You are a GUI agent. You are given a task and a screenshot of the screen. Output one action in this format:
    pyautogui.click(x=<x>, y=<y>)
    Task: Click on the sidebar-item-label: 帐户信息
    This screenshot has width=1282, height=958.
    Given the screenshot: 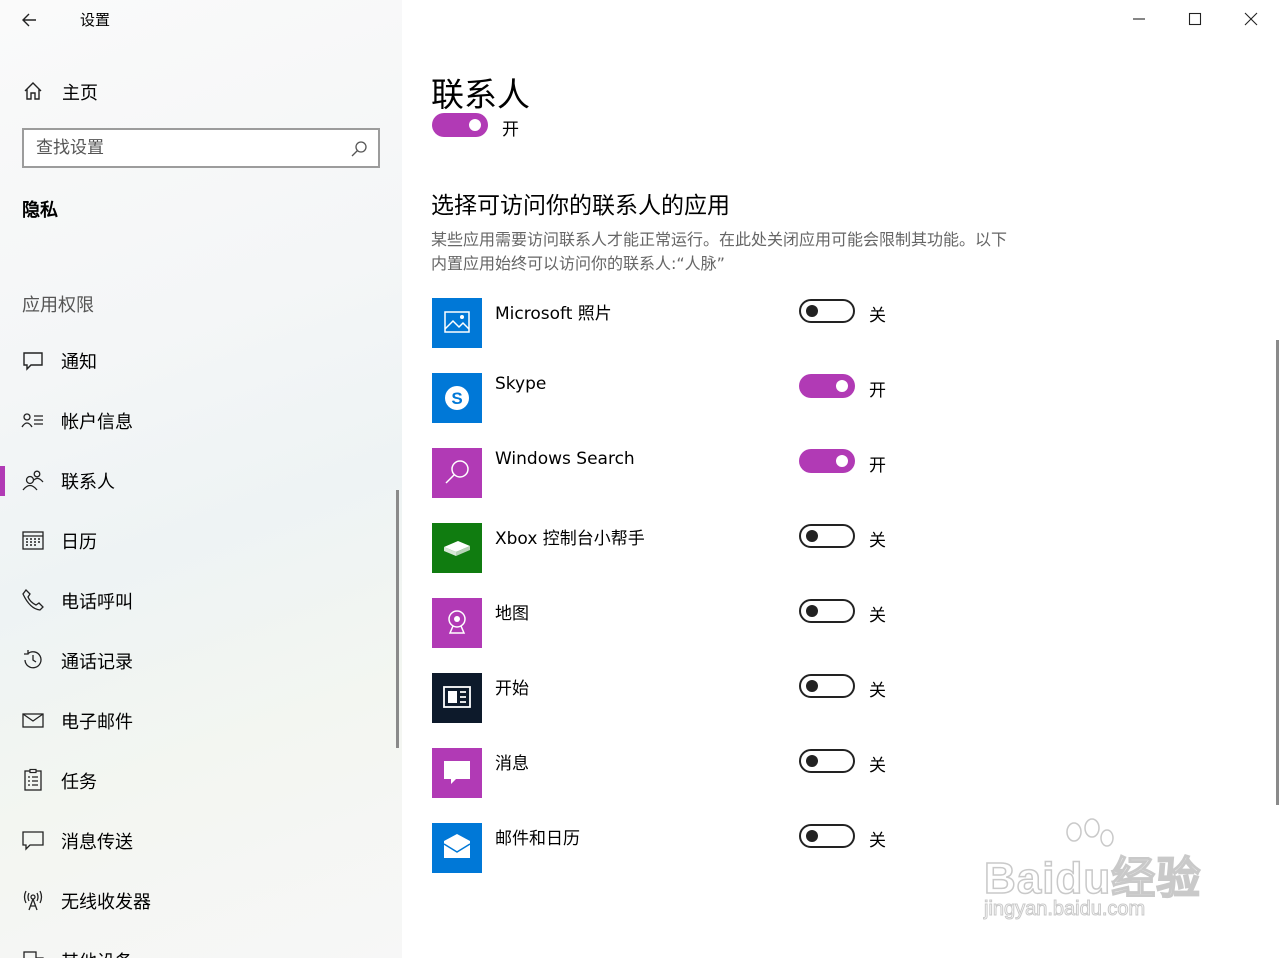 What is the action you would take?
    pyautogui.click(x=97, y=422)
    